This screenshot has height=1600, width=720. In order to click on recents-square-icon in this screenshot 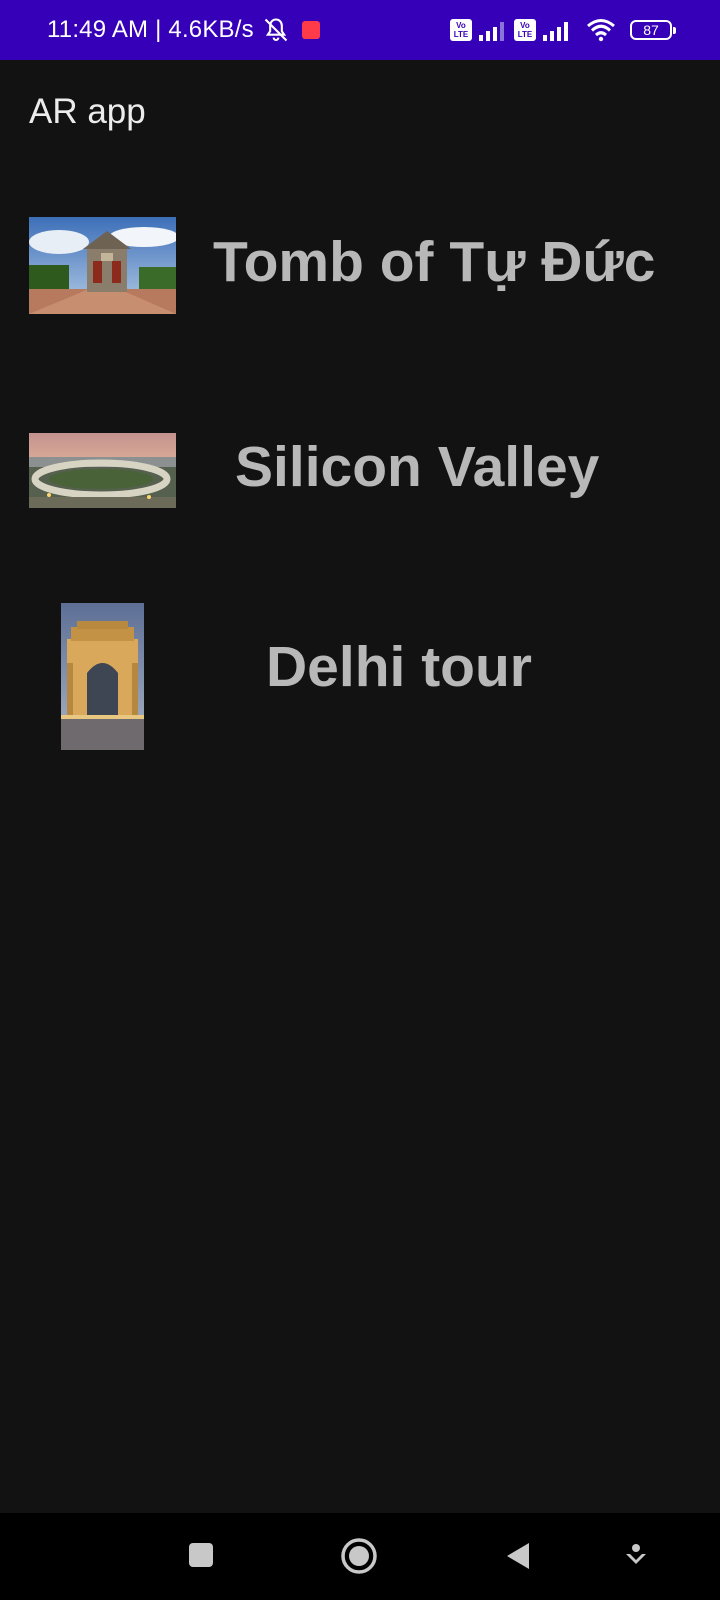, I will do `click(201, 1555)`.